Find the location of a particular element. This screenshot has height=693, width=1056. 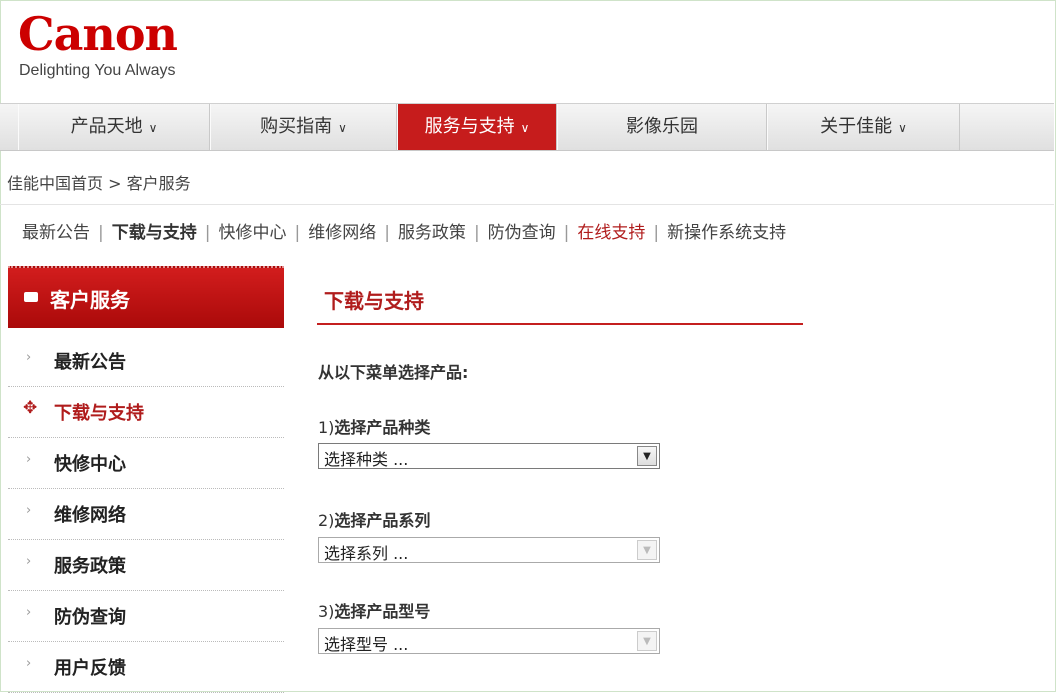

model-select: 选择型号 ... ▼ is located at coordinates (489, 641).